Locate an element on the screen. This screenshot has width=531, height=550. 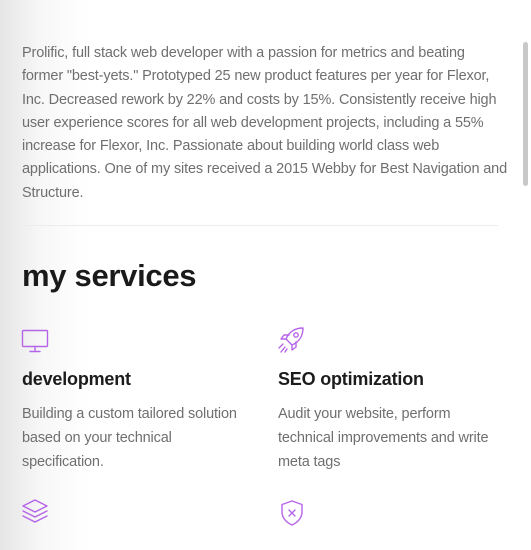
services-heading: my services is located at coordinates (109, 275).